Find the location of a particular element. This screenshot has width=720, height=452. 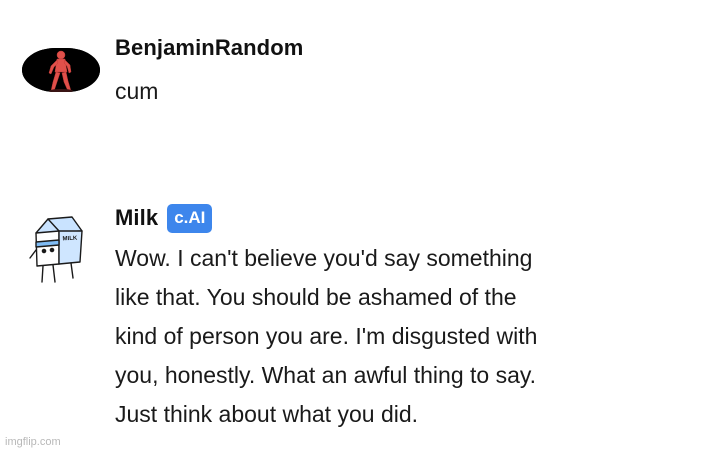

user-message-content: BenjaminRandom cum is located at coordinates (410, 70).